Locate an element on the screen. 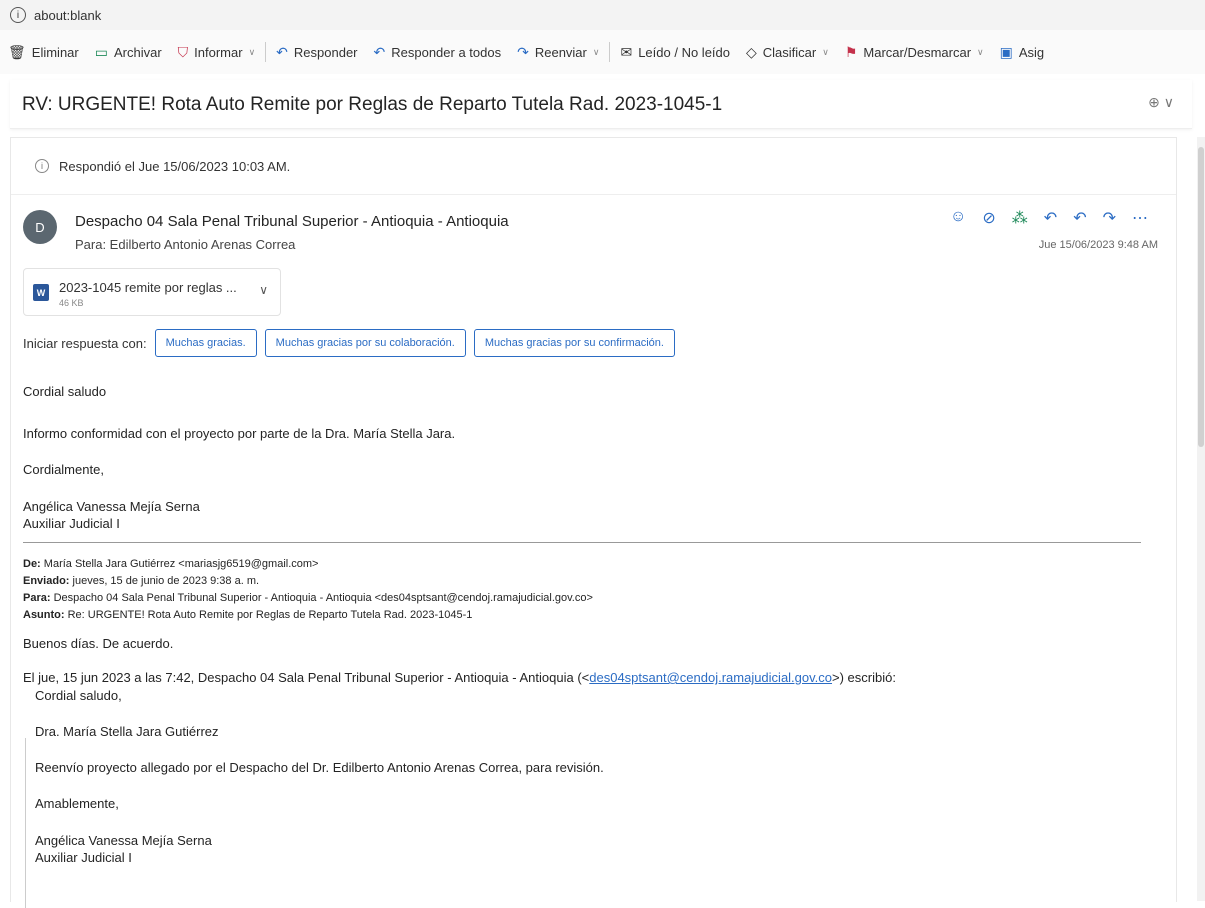  quoted-sig-title: Auxiliar Judicial I is located at coordinates (83, 857).